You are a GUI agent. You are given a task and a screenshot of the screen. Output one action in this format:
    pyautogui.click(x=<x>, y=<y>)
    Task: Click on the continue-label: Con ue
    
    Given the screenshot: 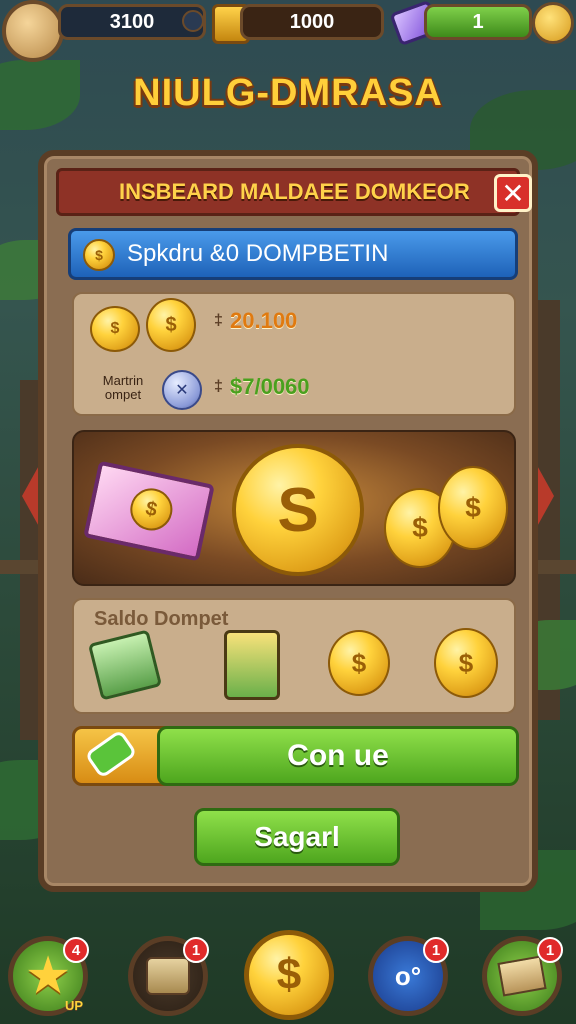 What is the action you would take?
    pyautogui.click(x=338, y=755)
    